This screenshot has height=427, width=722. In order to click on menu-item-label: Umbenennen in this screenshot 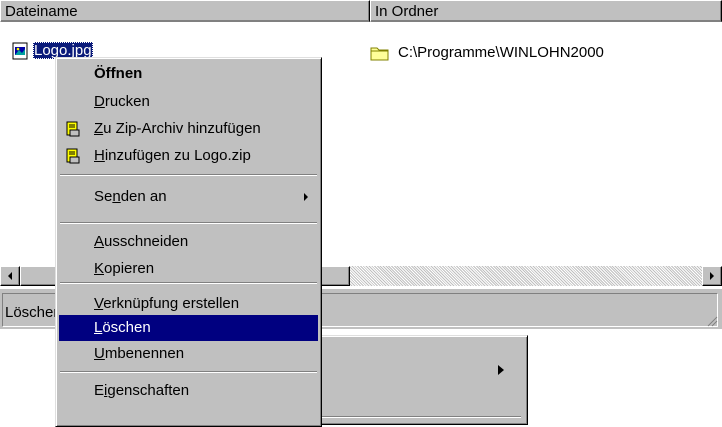, I will do `click(139, 353)`.